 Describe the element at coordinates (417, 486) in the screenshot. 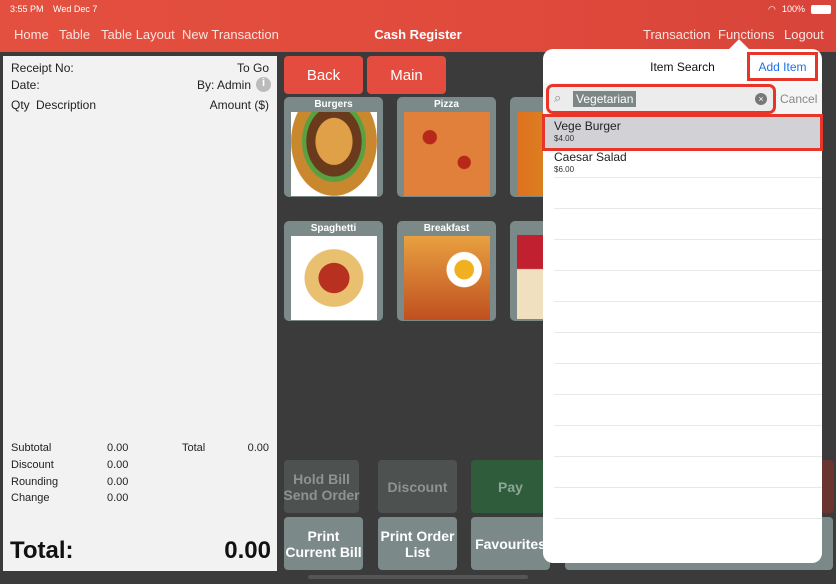

I see `discount-button: Discount` at that location.